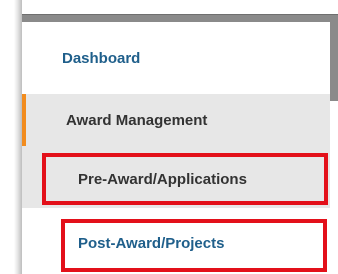 This screenshot has height=274, width=338. I want to click on left-edge-shadow, so click(11, 137).